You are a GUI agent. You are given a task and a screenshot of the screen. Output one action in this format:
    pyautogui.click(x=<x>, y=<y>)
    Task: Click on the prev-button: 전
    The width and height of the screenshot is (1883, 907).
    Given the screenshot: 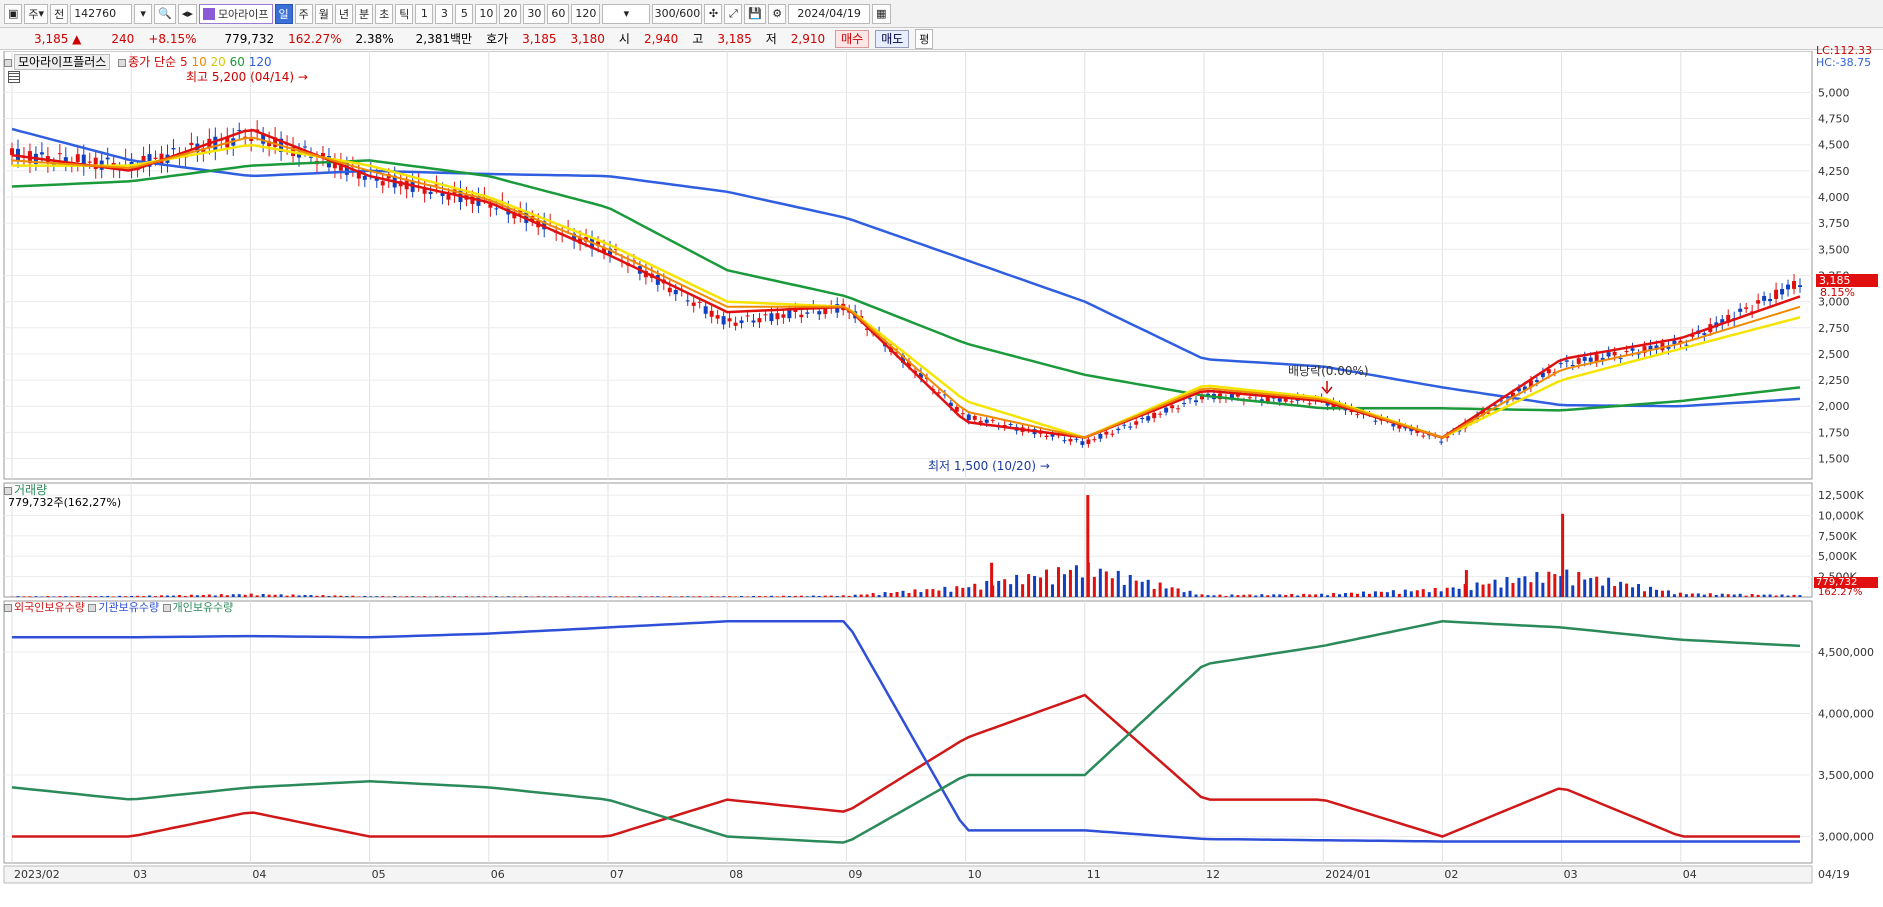 What is the action you would take?
    pyautogui.click(x=59, y=14)
    